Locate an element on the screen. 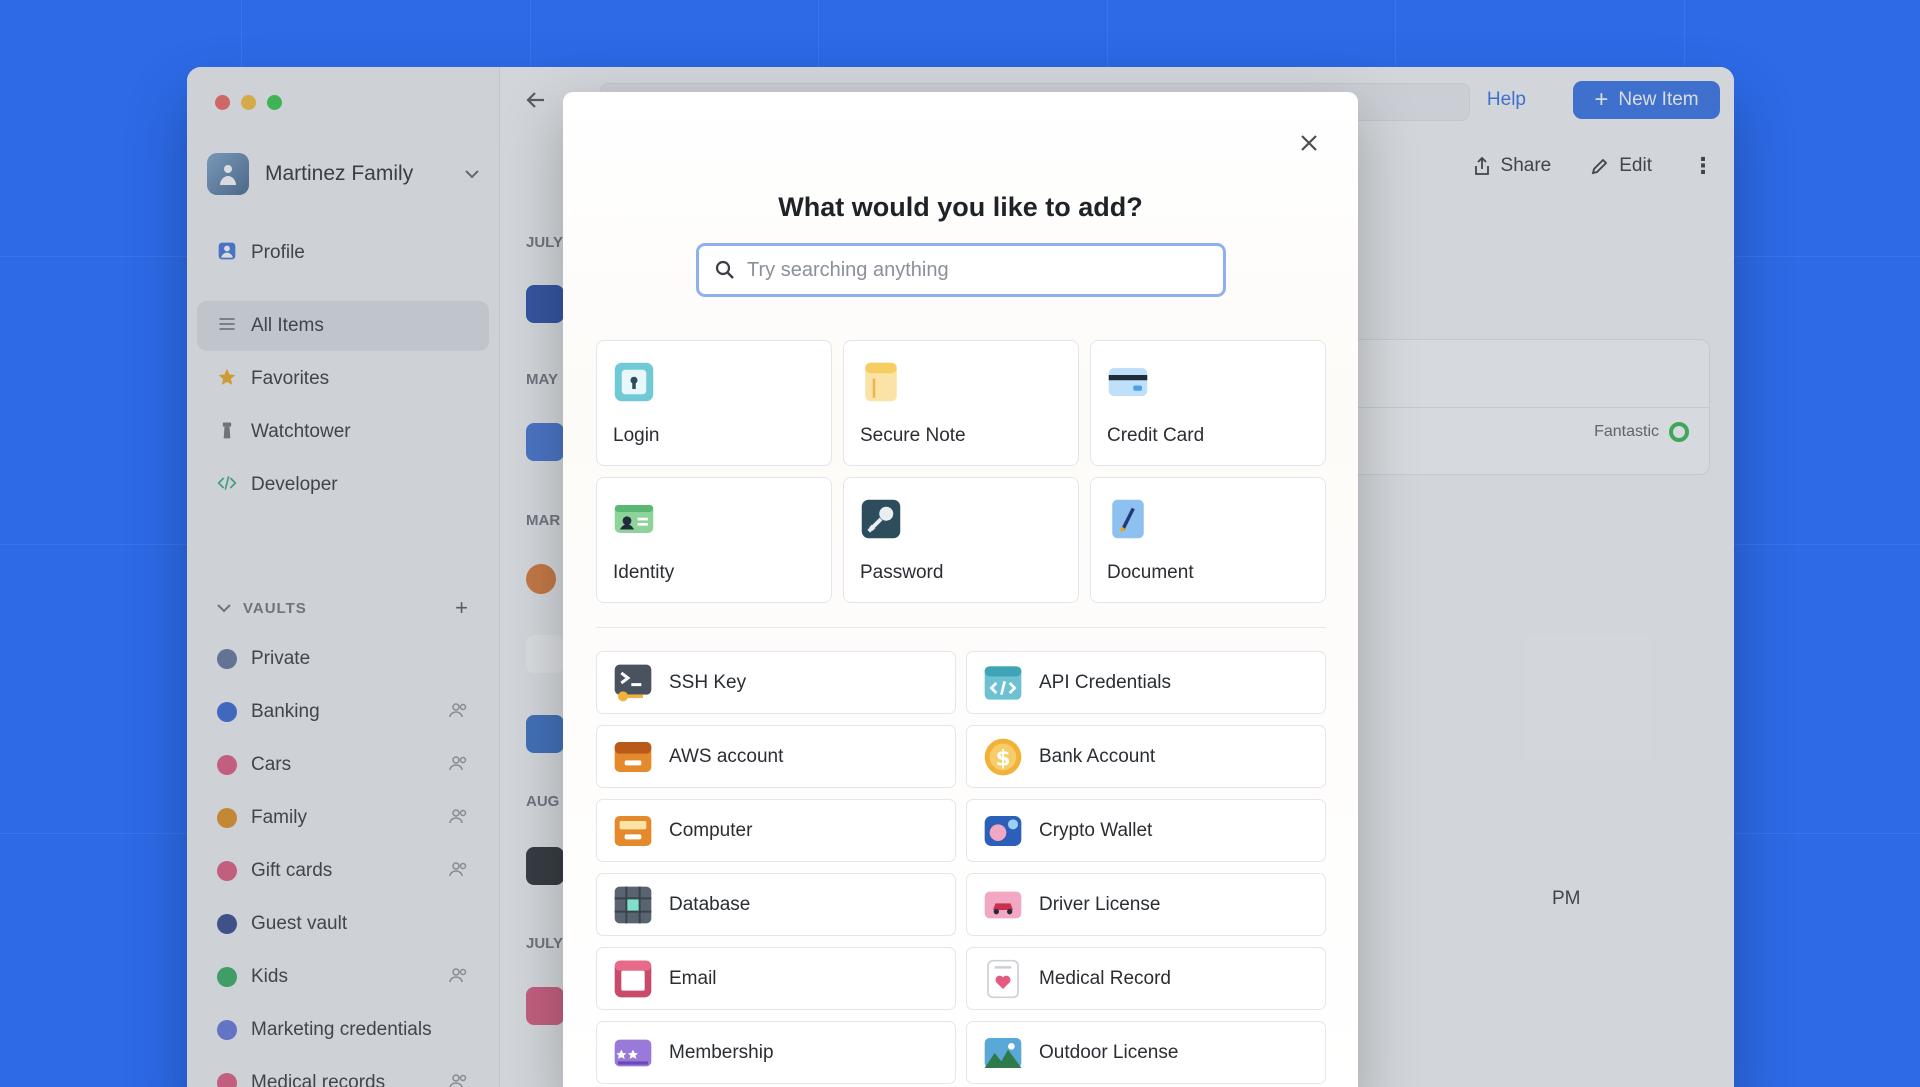 Image resolution: width=1920 pixels, height=1087 pixels. tile-document-label: Document is located at coordinates (1150, 572).